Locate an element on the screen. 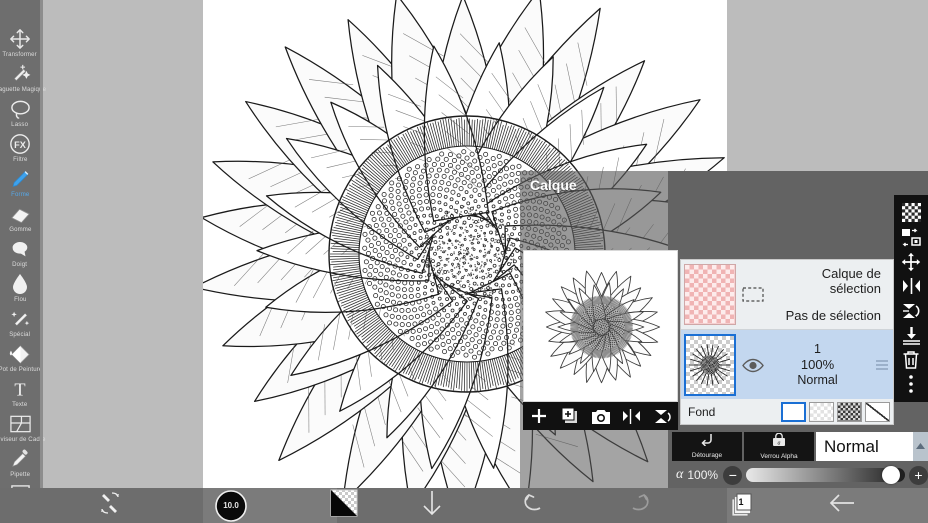 This screenshot has width=928, height=523. tool-pipette: Pipette is located at coordinates (20, 463).